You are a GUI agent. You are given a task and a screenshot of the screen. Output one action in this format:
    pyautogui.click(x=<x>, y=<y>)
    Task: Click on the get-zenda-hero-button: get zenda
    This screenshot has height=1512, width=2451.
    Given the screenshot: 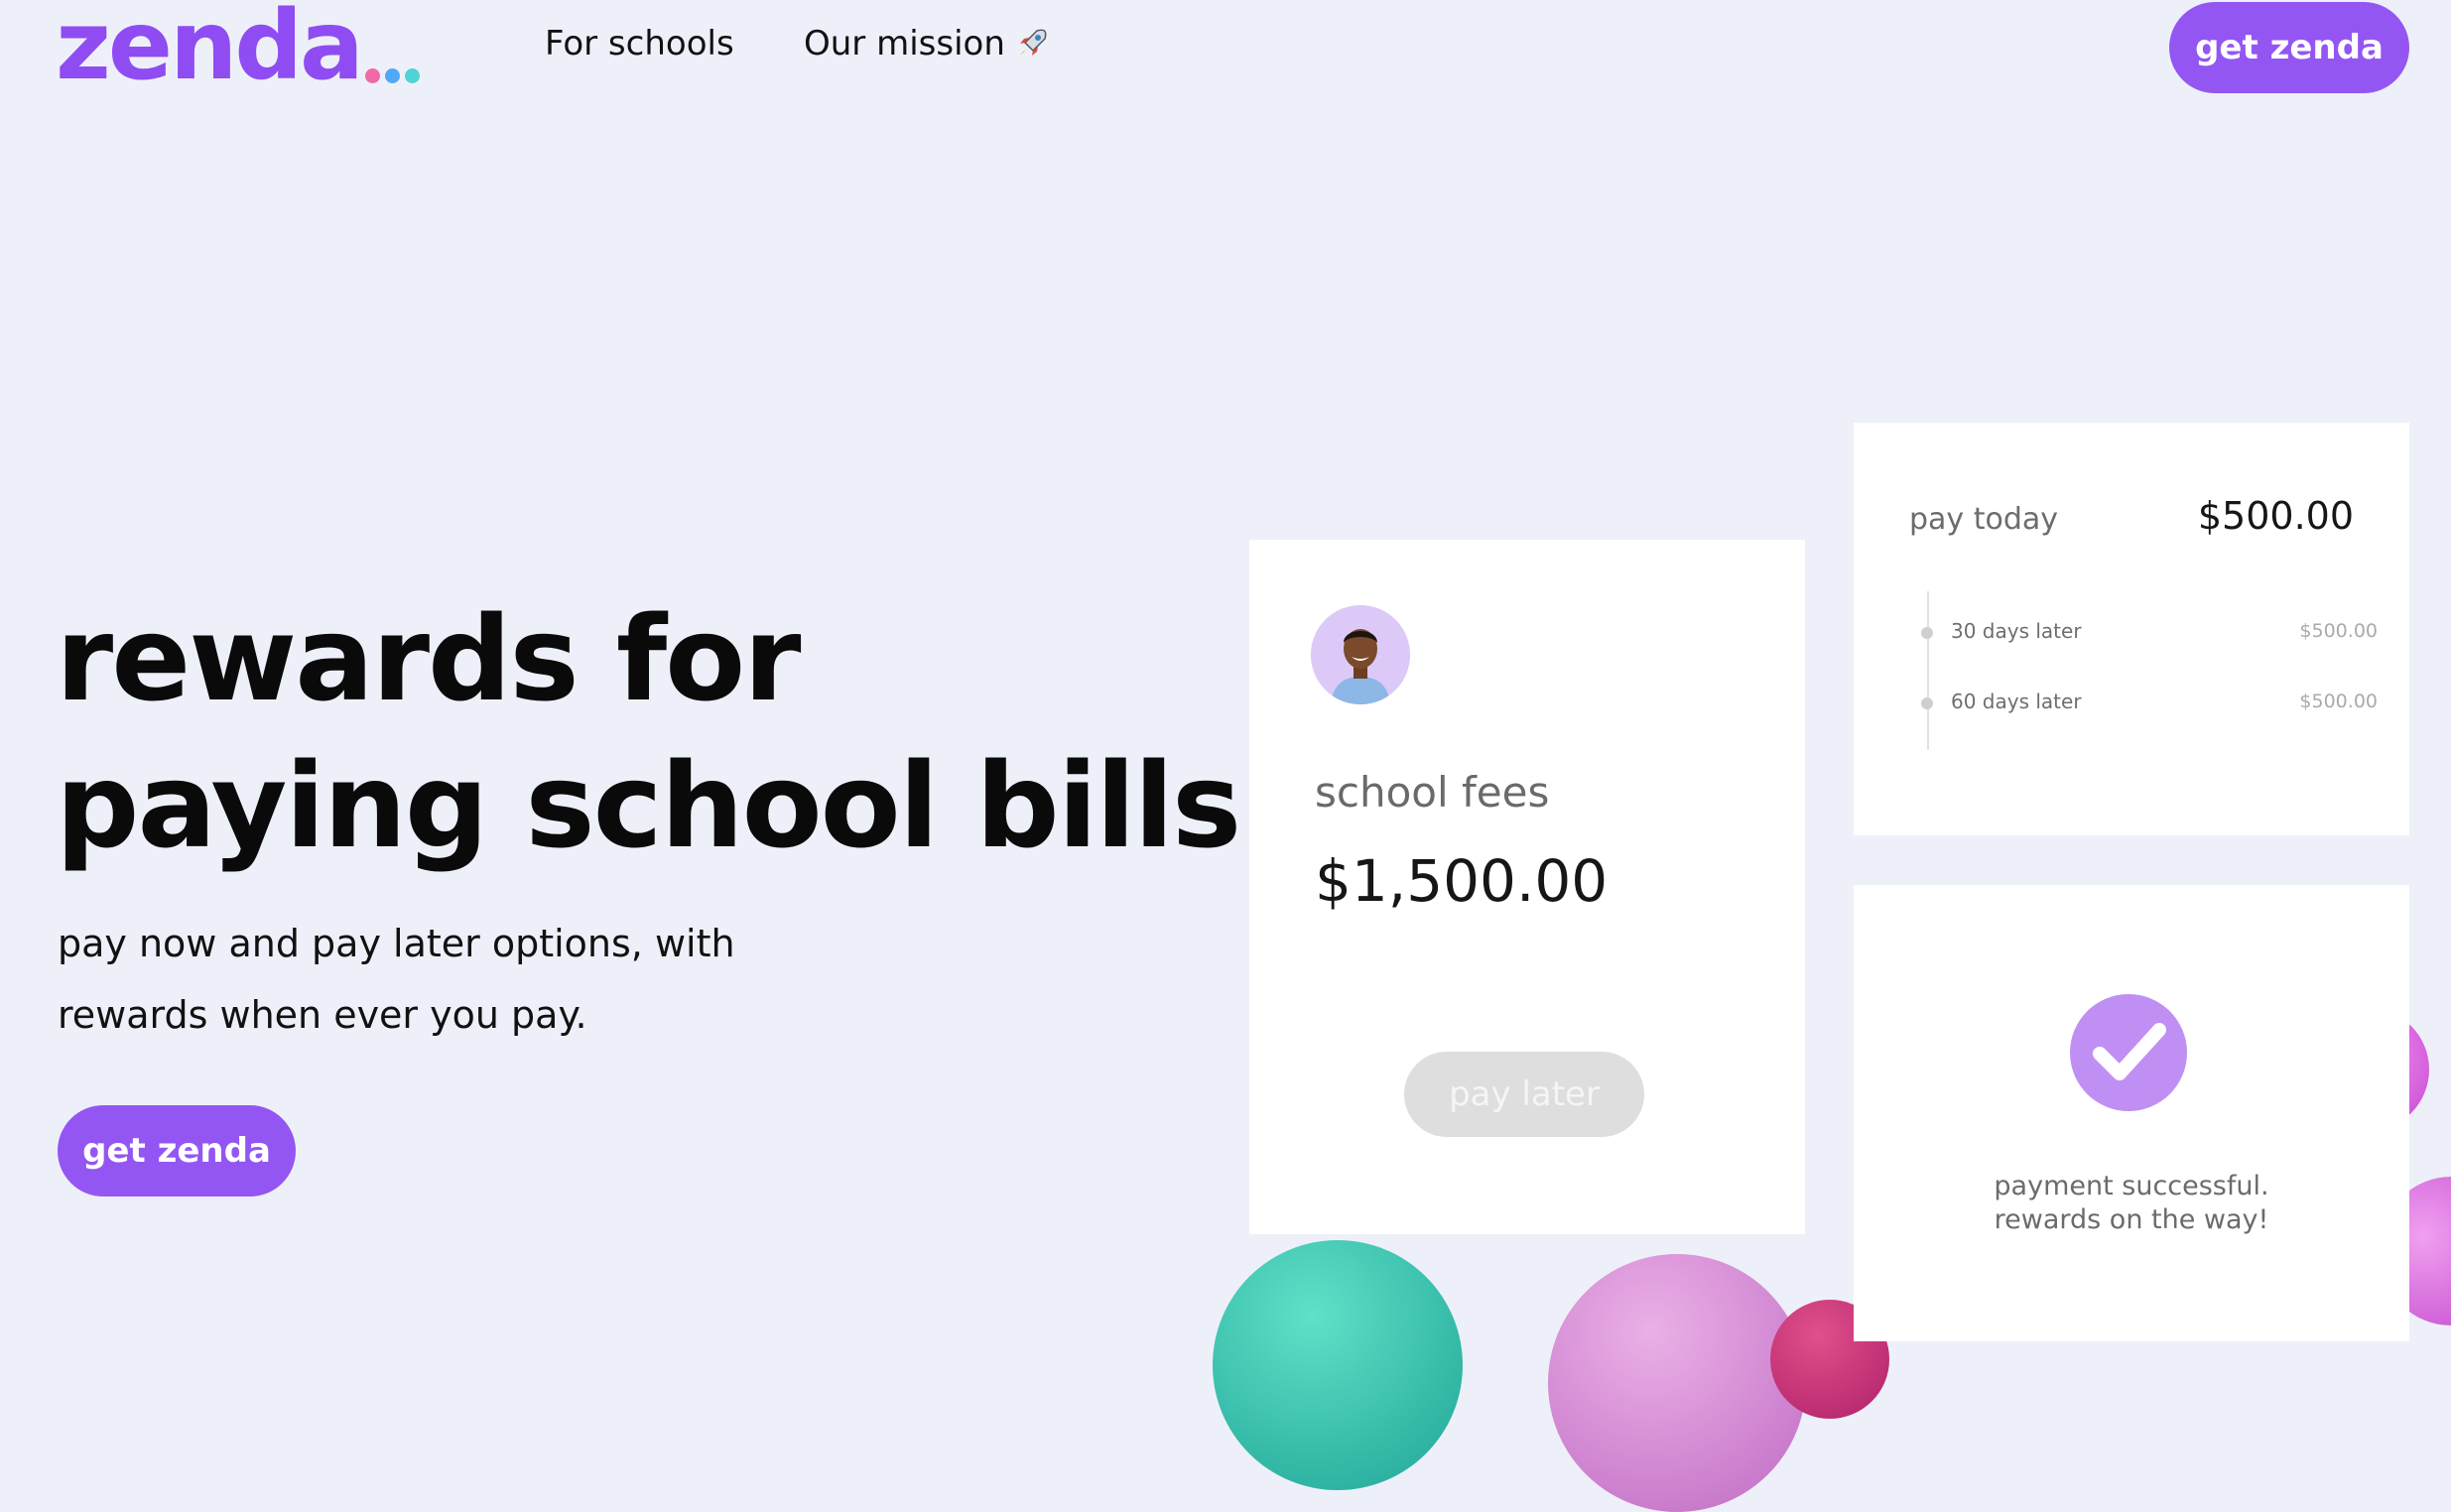 What is the action you would take?
    pyautogui.click(x=177, y=1151)
    